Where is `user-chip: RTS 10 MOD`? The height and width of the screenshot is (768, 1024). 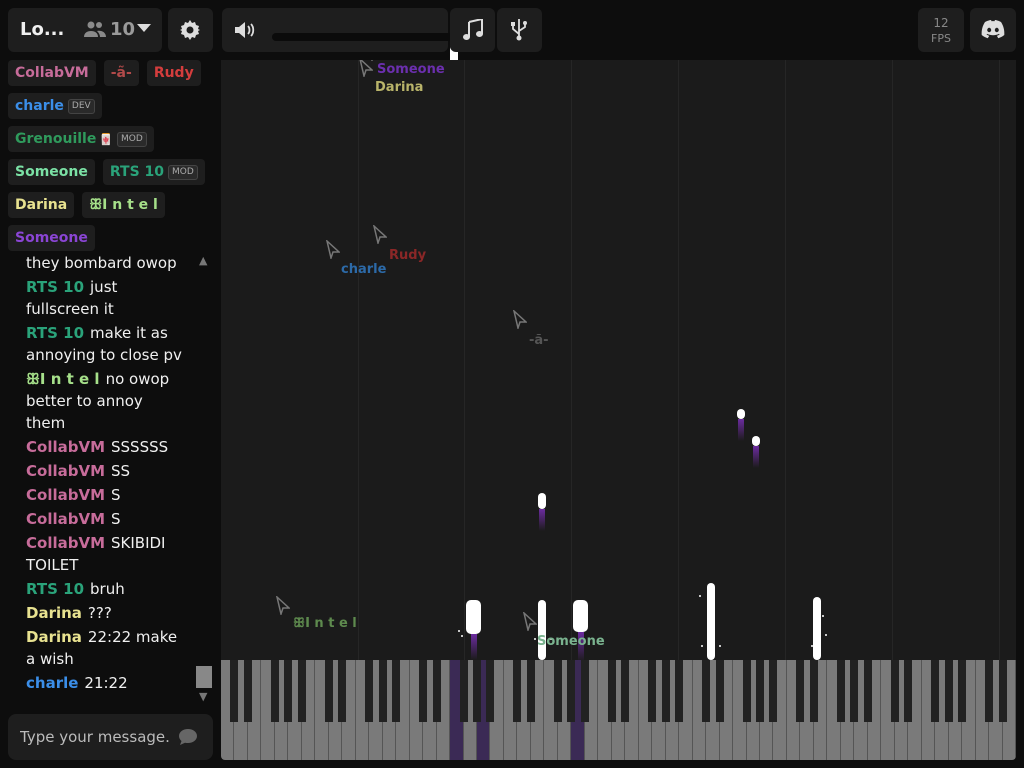 user-chip: RTS 10 MOD is located at coordinates (153, 172).